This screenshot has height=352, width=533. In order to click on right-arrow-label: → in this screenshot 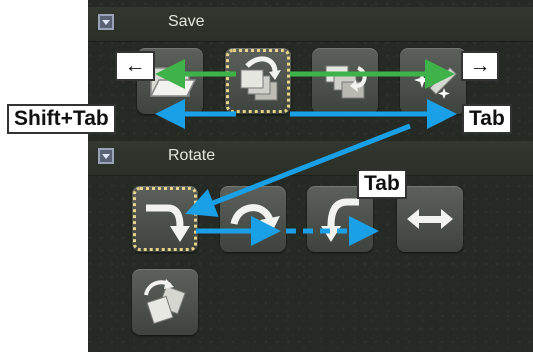, I will do `click(480, 66)`.